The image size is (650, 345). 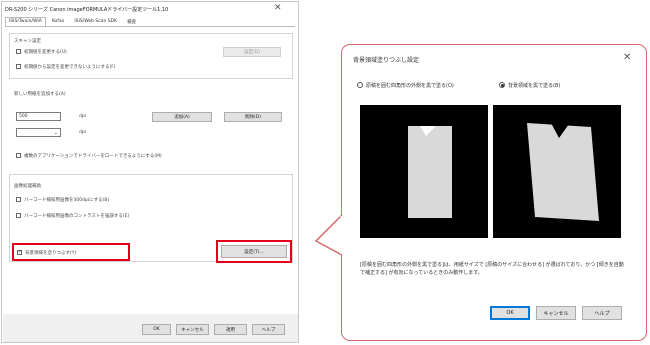 What do you see at coordinates (18, 66) in the screenshot?
I see `lock-defaults-checkbox` at bounding box center [18, 66].